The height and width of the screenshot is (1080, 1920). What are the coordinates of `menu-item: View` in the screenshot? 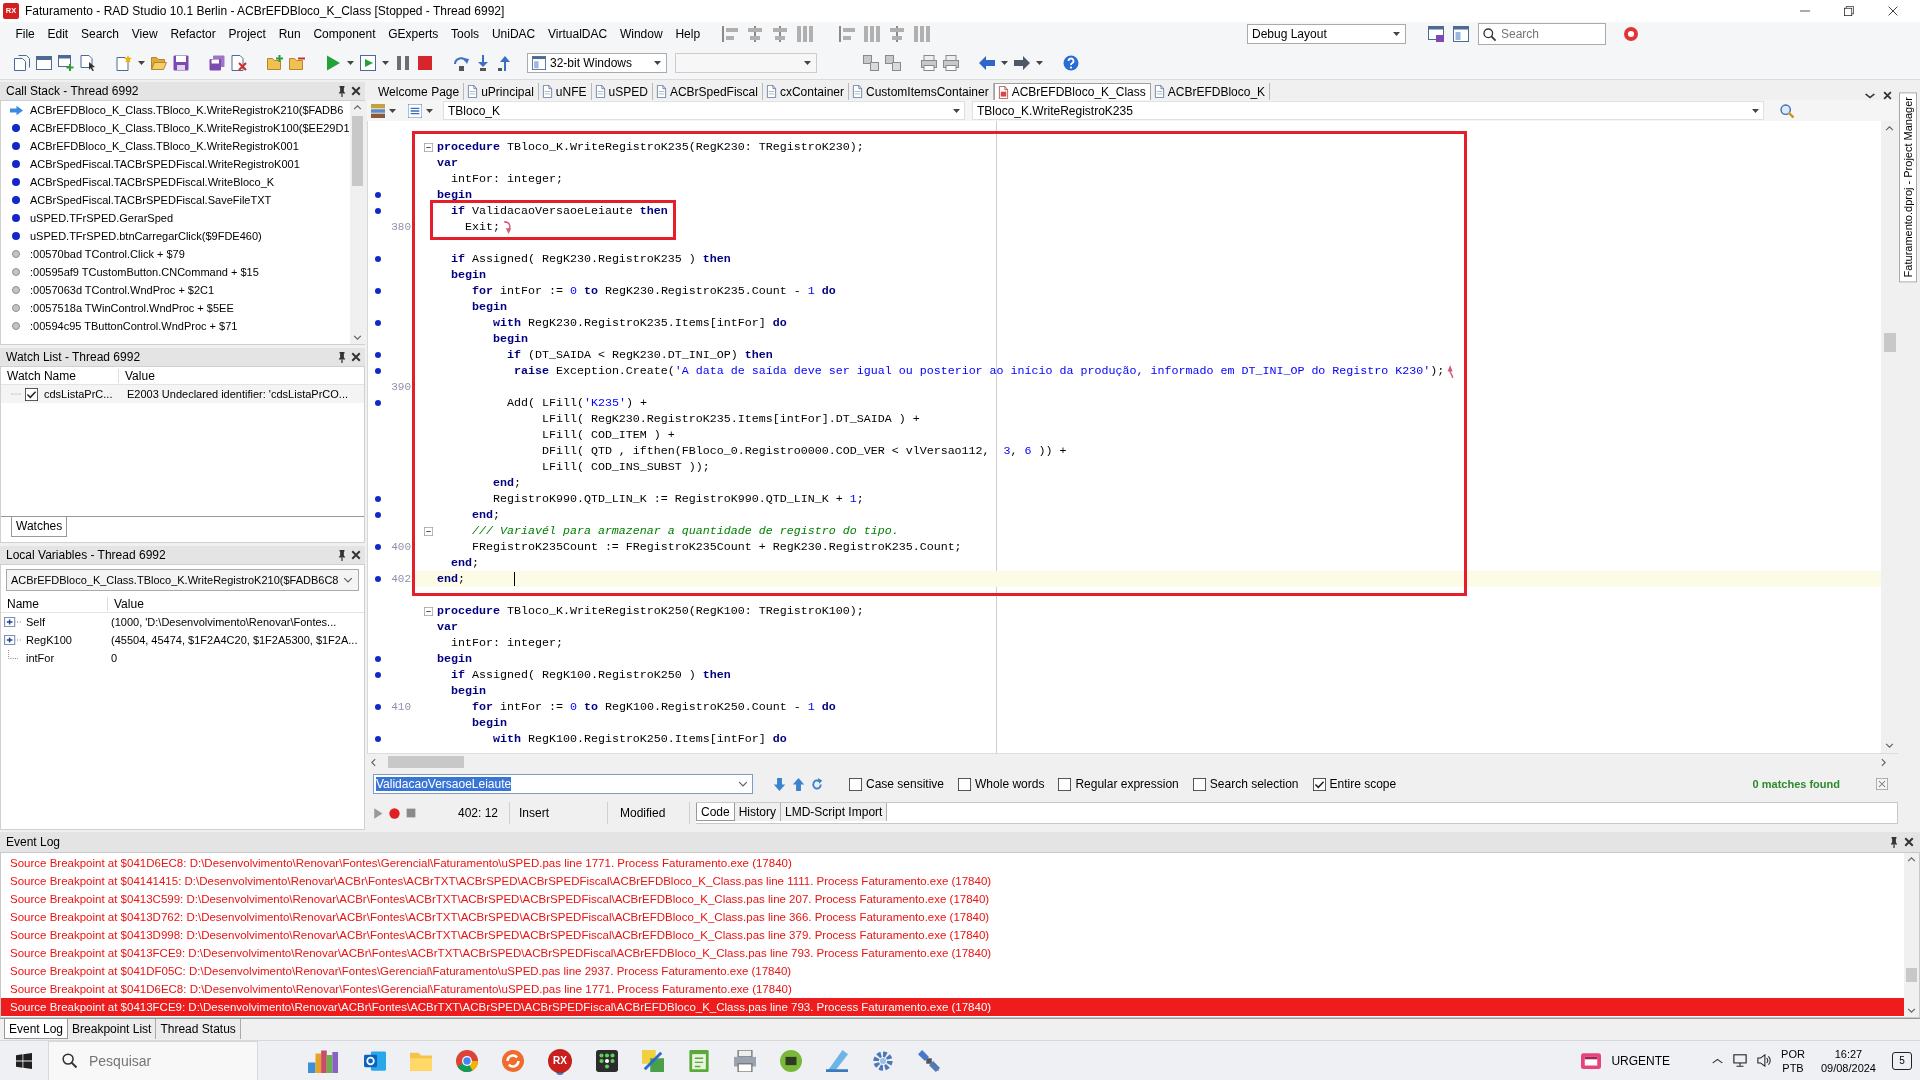 It's located at (144, 34).